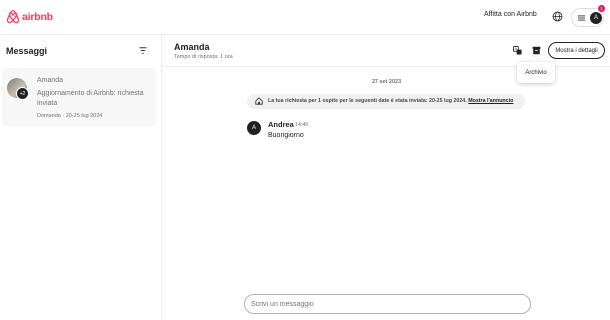 This screenshot has width=610, height=320. I want to click on conversation-meta: Domanda · 20-25 lug 2024, so click(70, 116).